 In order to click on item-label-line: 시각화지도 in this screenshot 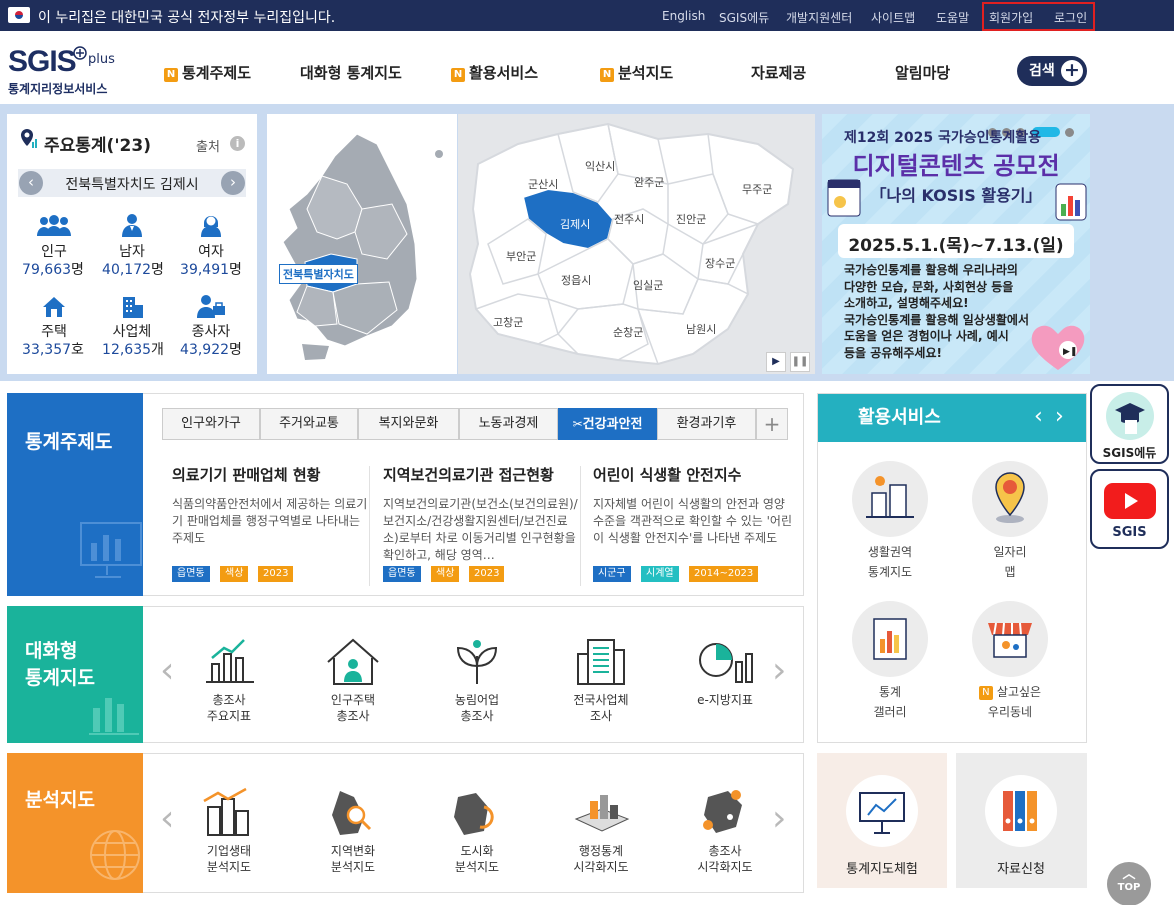, I will do `click(601, 867)`.